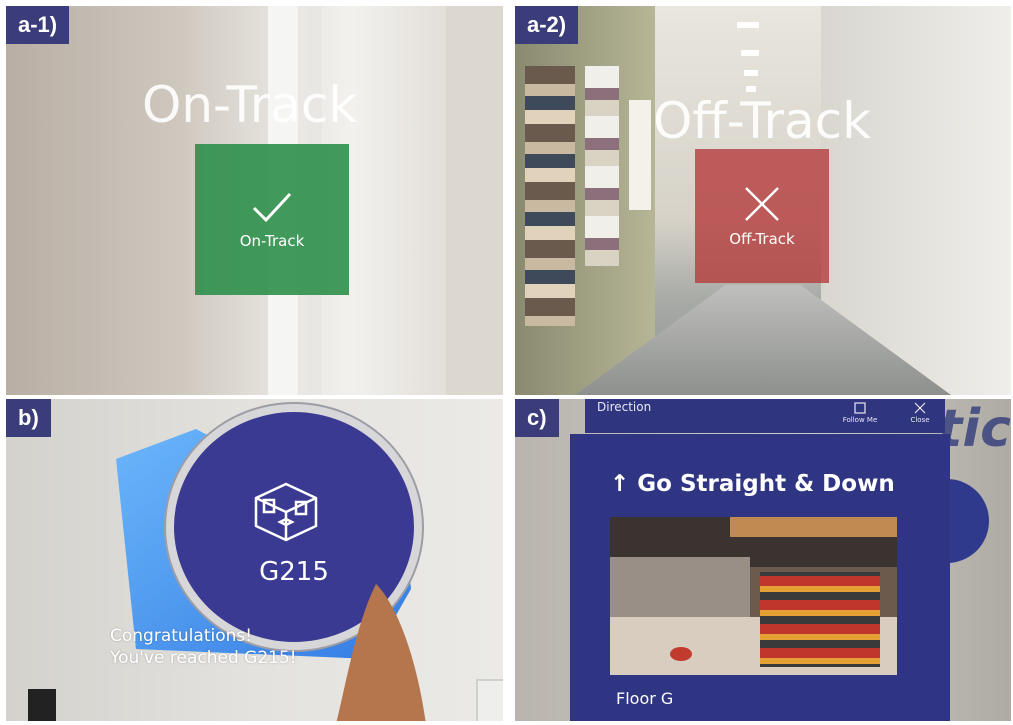 The image size is (1013, 725). Describe the element at coordinates (920, 408) in the screenshot. I see `close-icon` at that location.